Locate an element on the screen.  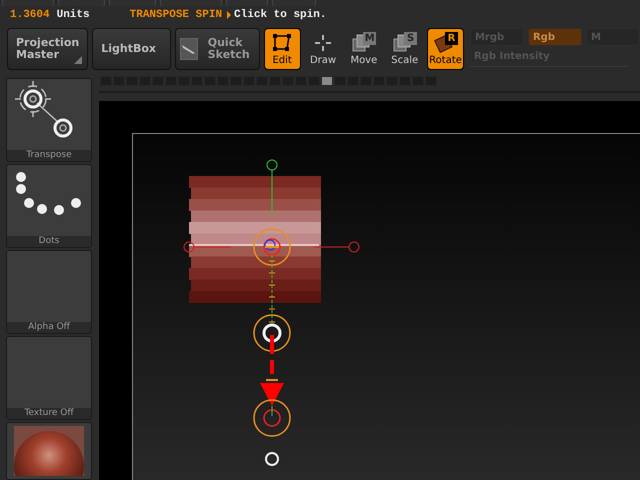
tool-button: Draw is located at coordinates (323, 49).